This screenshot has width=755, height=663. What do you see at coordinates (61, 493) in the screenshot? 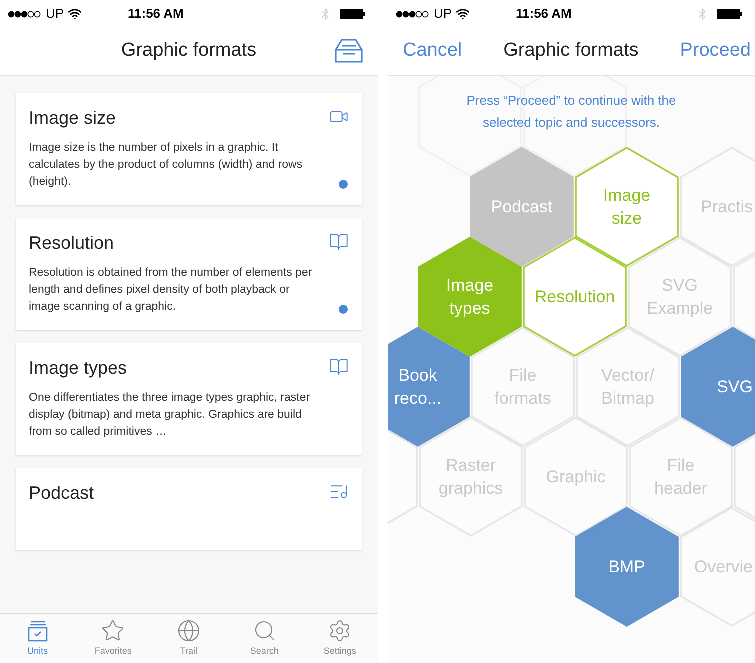
I see `card-title: Podcast` at bounding box center [61, 493].